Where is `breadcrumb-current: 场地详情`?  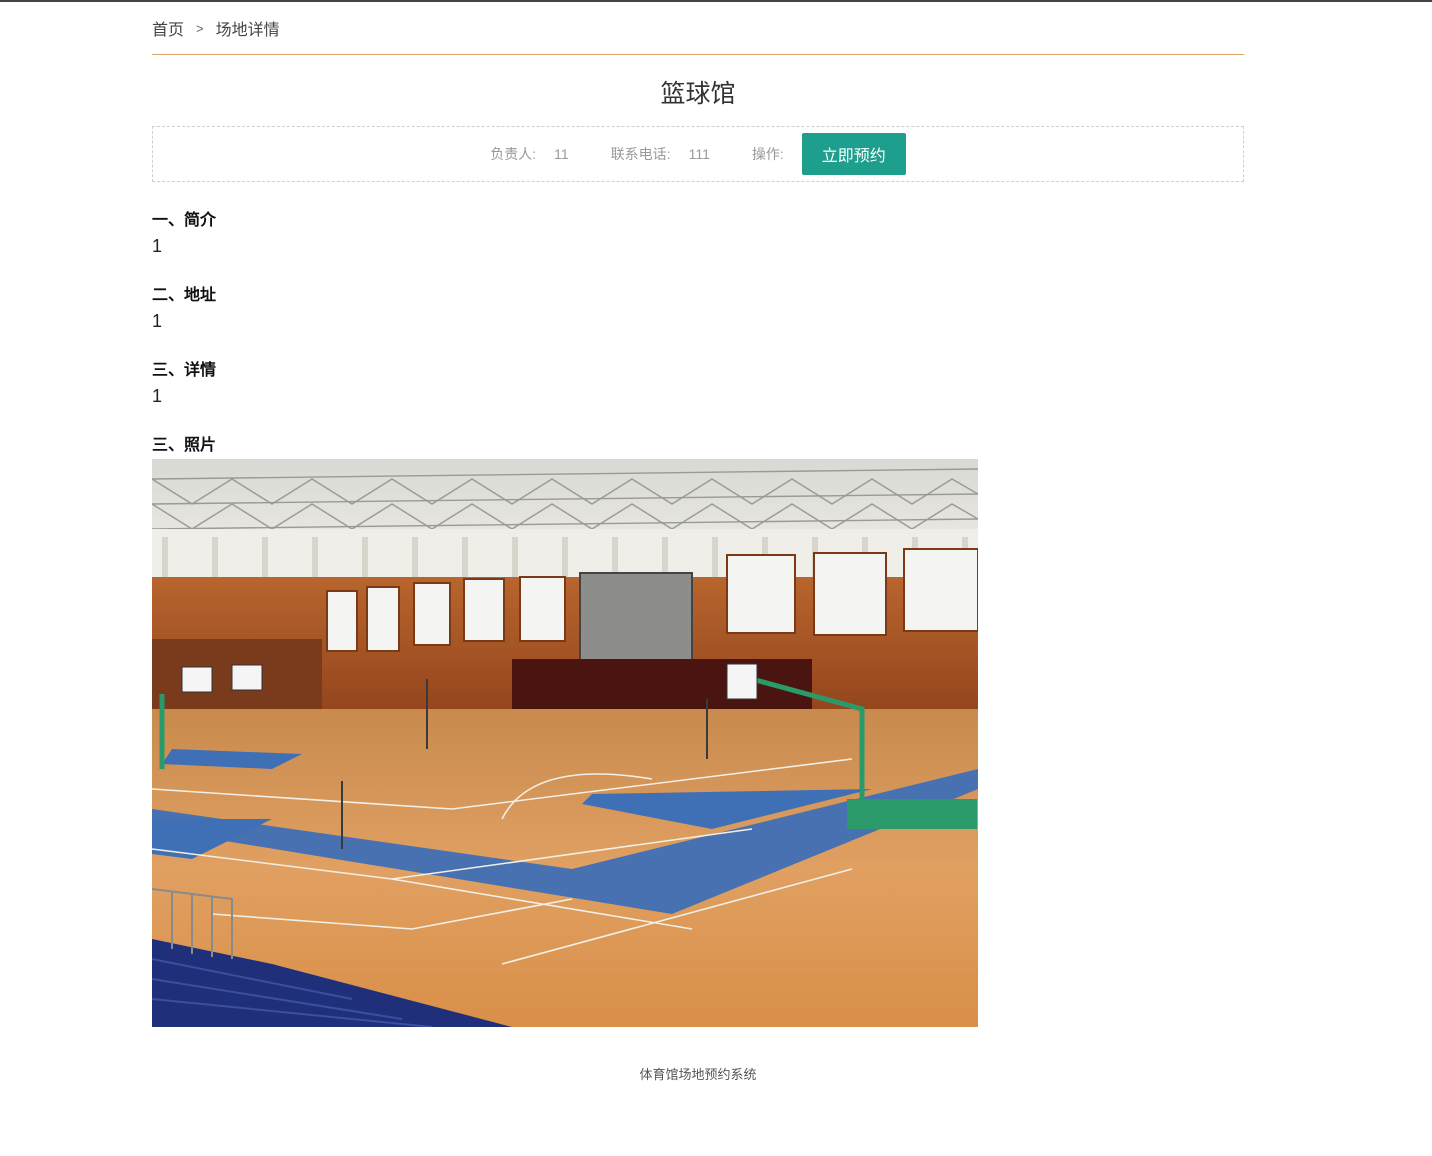 breadcrumb-current: 场地详情 is located at coordinates (247, 30).